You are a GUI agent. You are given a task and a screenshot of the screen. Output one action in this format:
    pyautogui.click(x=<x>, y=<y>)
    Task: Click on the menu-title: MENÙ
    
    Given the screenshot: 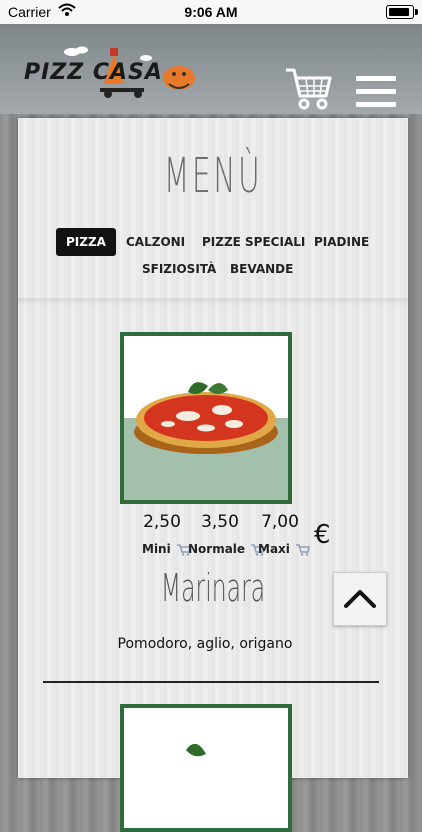 What is the action you would take?
    pyautogui.click(x=213, y=176)
    